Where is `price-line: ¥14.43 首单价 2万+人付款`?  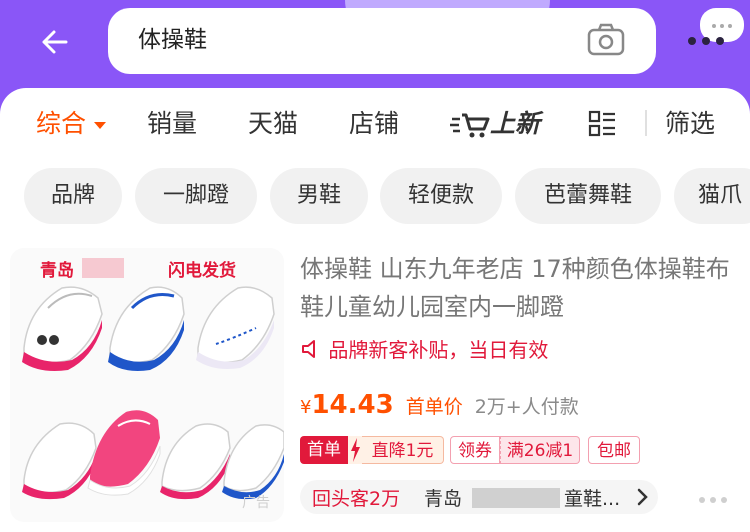
price-line: ¥14.43 首单价 2万+人付款 is located at coordinates (439, 405).